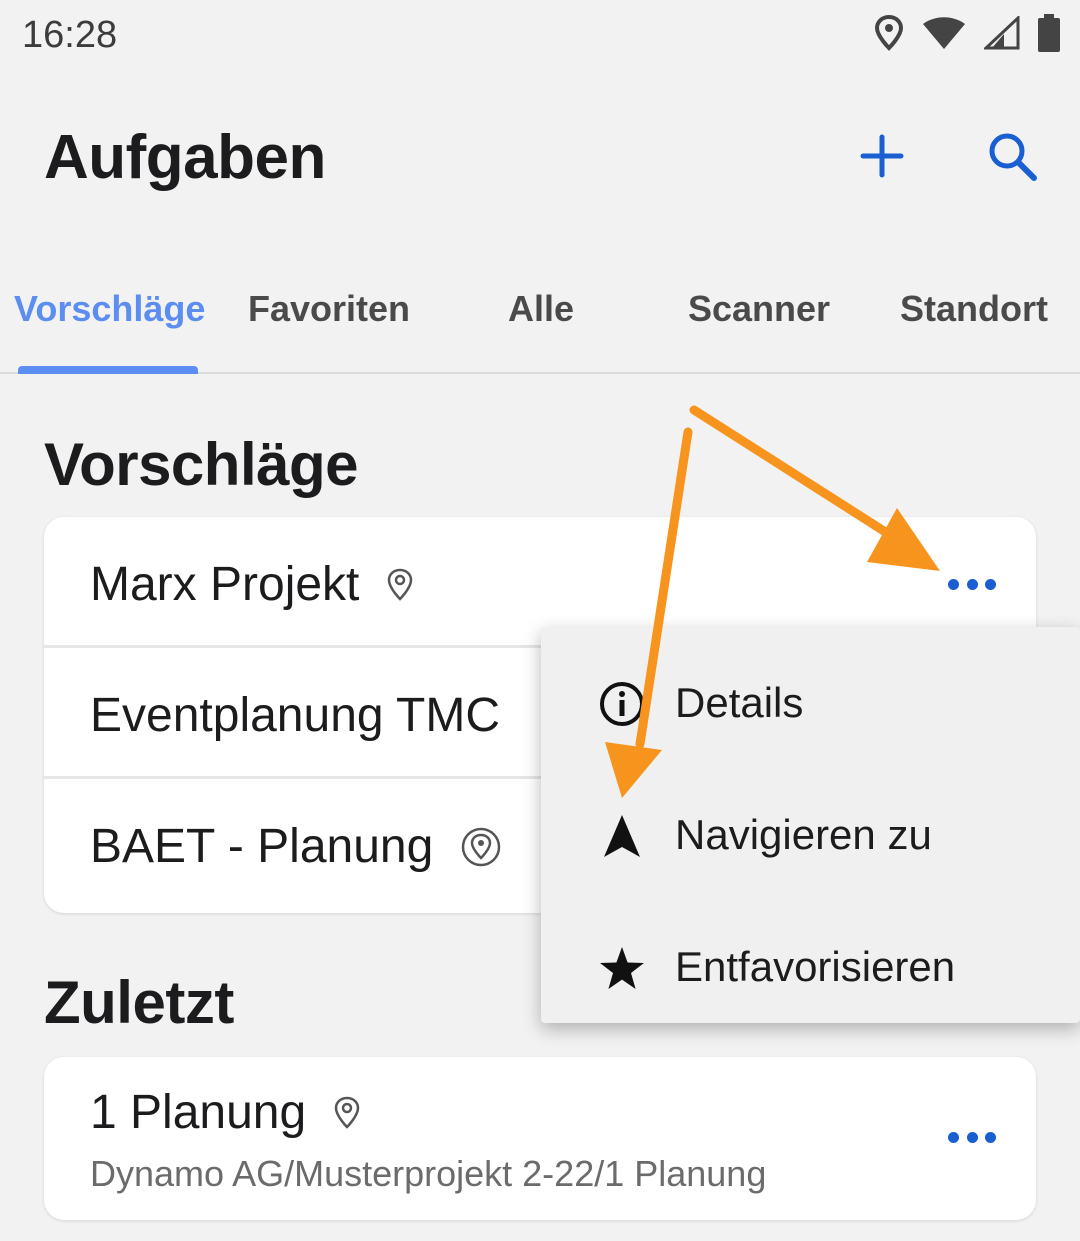  What do you see at coordinates (225, 584) in the screenshot?
I see `list-item-label: Marx Projekt` at bounding box center [225, 584].